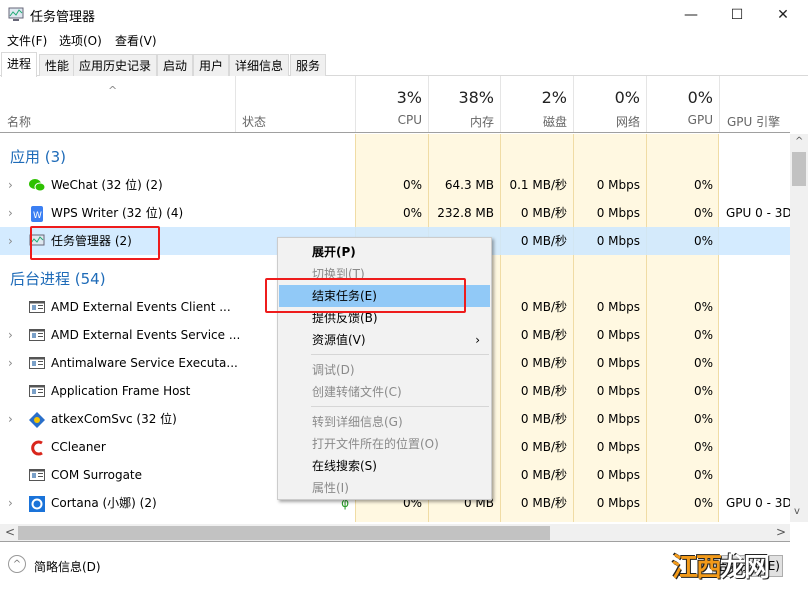 The image size is (808, 592). What do you see at coordinates (783, 15) in the screenshot?
I see `close-button: ✕` at bounding box center [783, 15].